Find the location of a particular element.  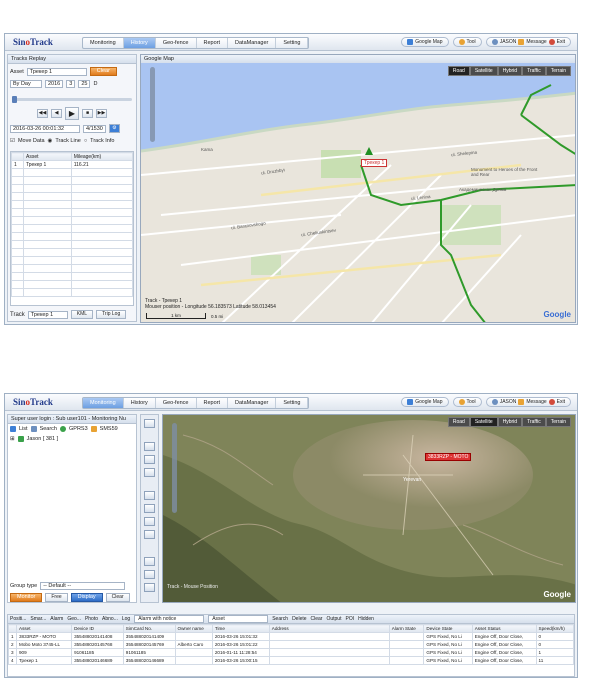

search-tab: Search is located at coordinates (48, 429).